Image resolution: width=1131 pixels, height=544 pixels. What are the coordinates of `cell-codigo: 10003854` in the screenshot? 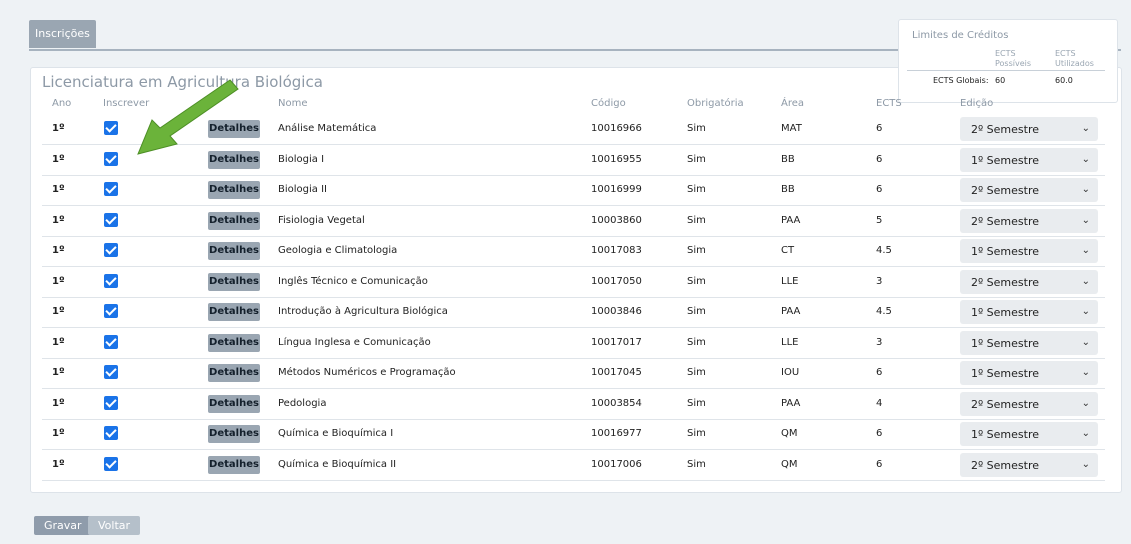 It's located at (616, 403).